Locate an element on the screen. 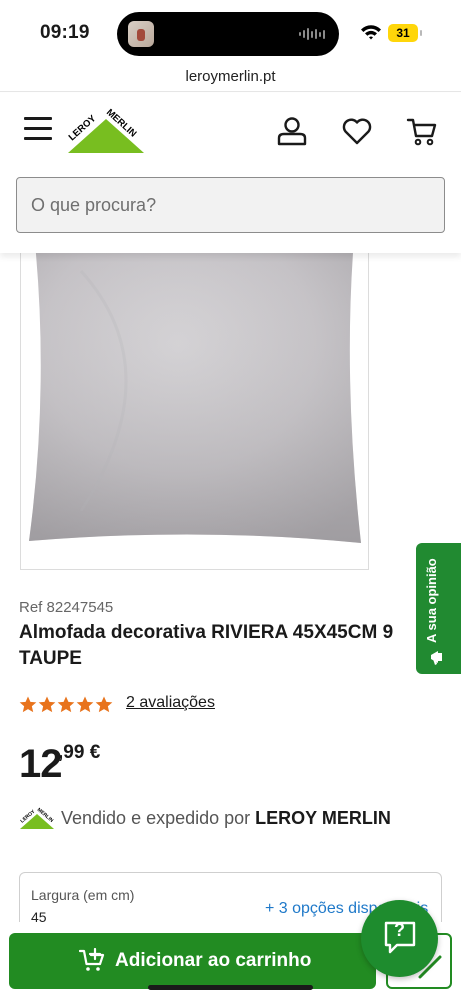 The image size is (461, 999). cart-icon is located at coordinates (422, 131).